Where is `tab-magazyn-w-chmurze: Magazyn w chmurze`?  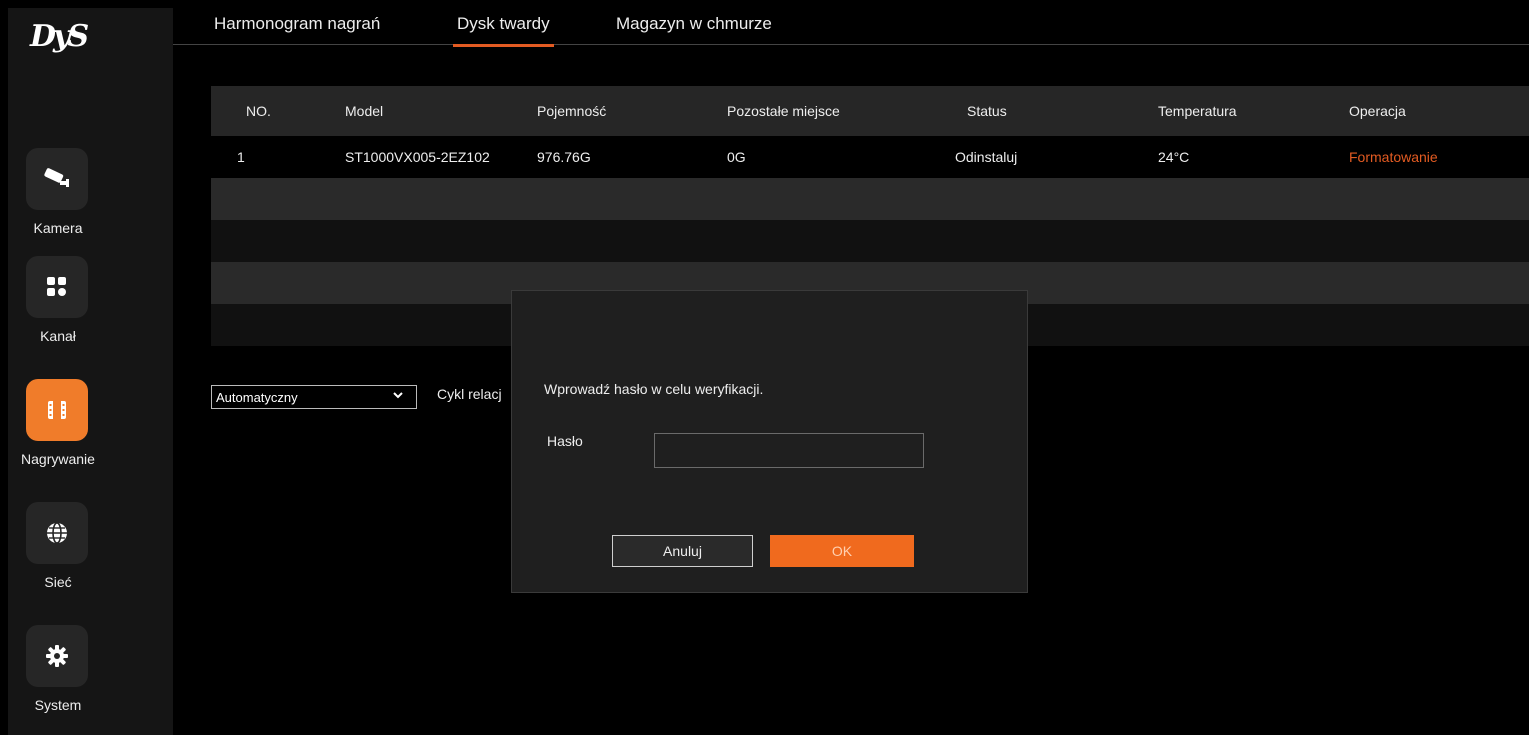 tab-magazyn-w-chmurze: Magazyn w chmurze is located at coordinates (694, 24).